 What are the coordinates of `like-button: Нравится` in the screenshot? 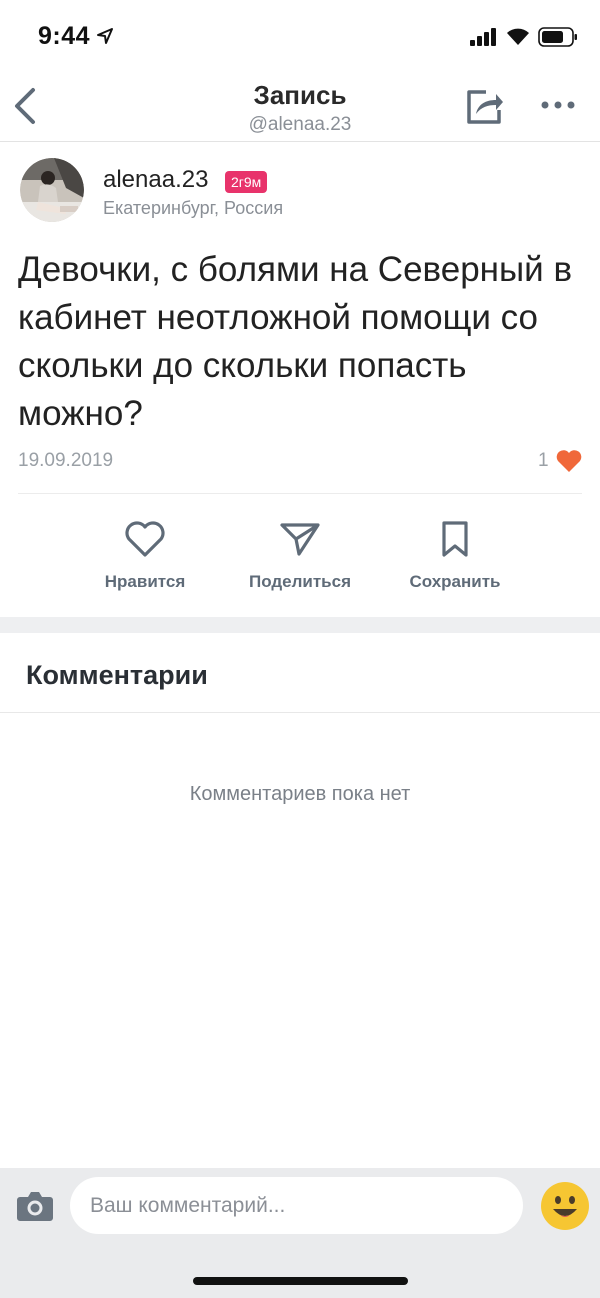 It's located at (145, 556).